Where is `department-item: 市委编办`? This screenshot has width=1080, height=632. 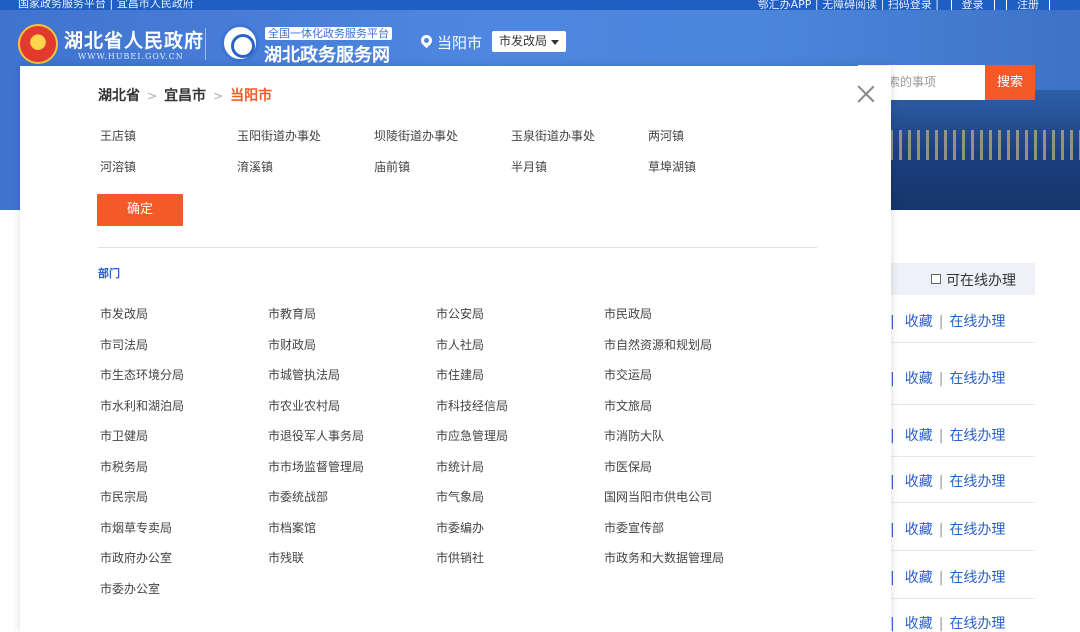 department-item: 市委编办 is located at coordinates (460, 527).